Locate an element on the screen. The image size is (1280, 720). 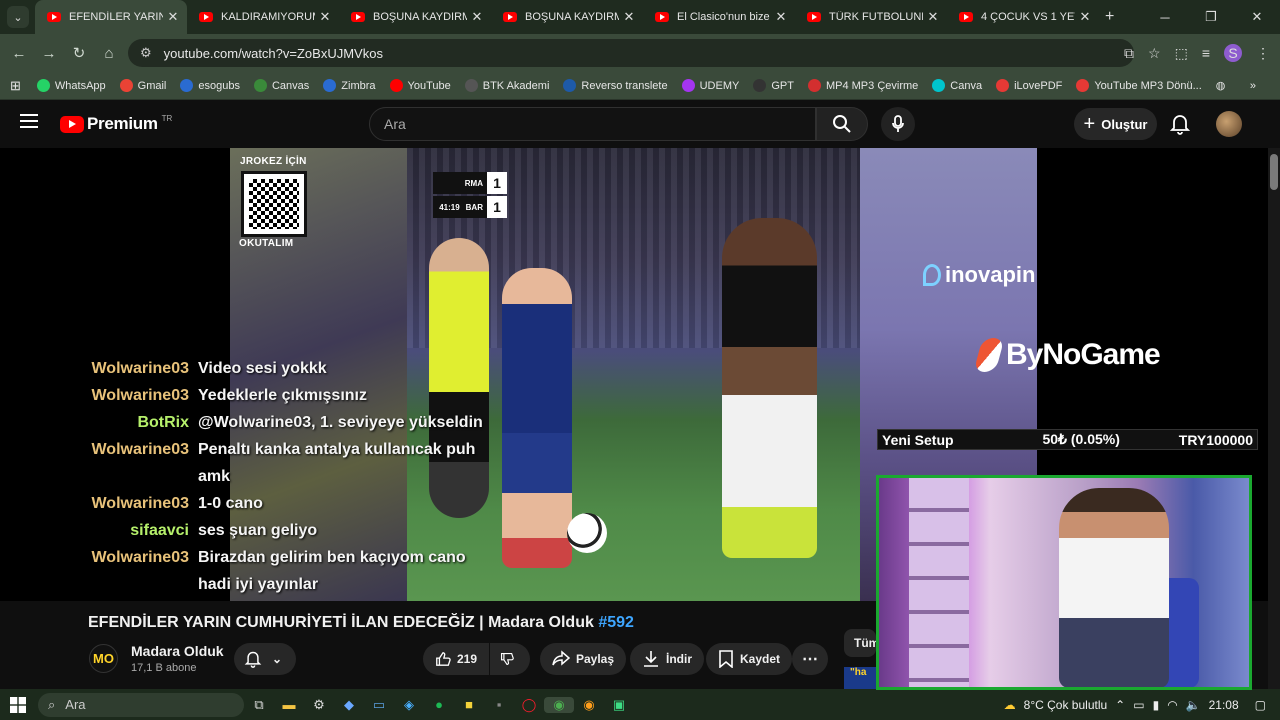
more-bookmarks-icon: » is located at coordinates (1253, 86).